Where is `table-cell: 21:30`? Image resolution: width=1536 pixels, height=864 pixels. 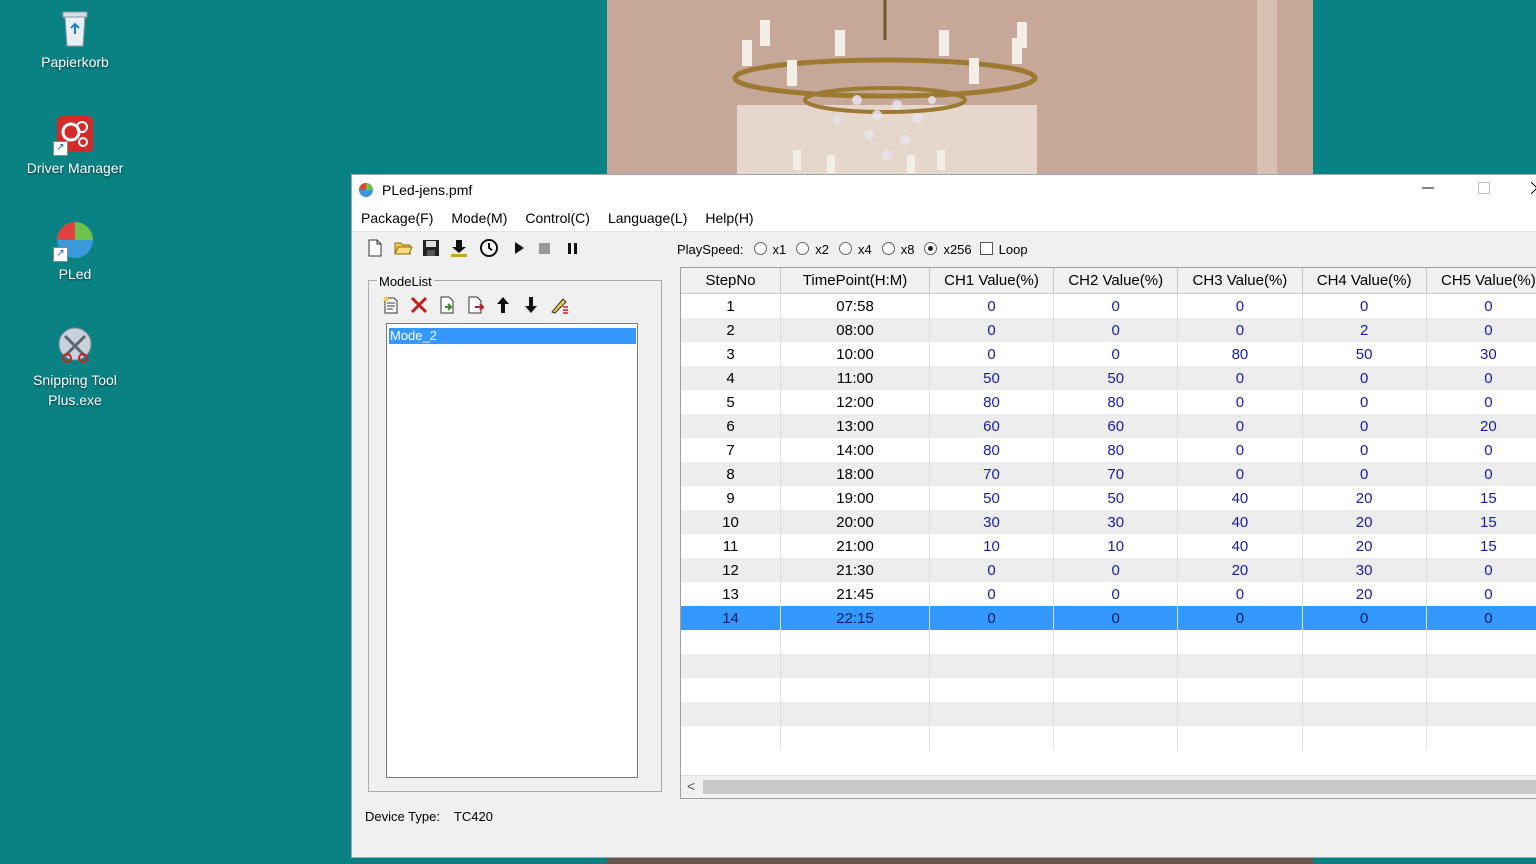 table-cell: 21:30 is located at coordinates (855, 570).